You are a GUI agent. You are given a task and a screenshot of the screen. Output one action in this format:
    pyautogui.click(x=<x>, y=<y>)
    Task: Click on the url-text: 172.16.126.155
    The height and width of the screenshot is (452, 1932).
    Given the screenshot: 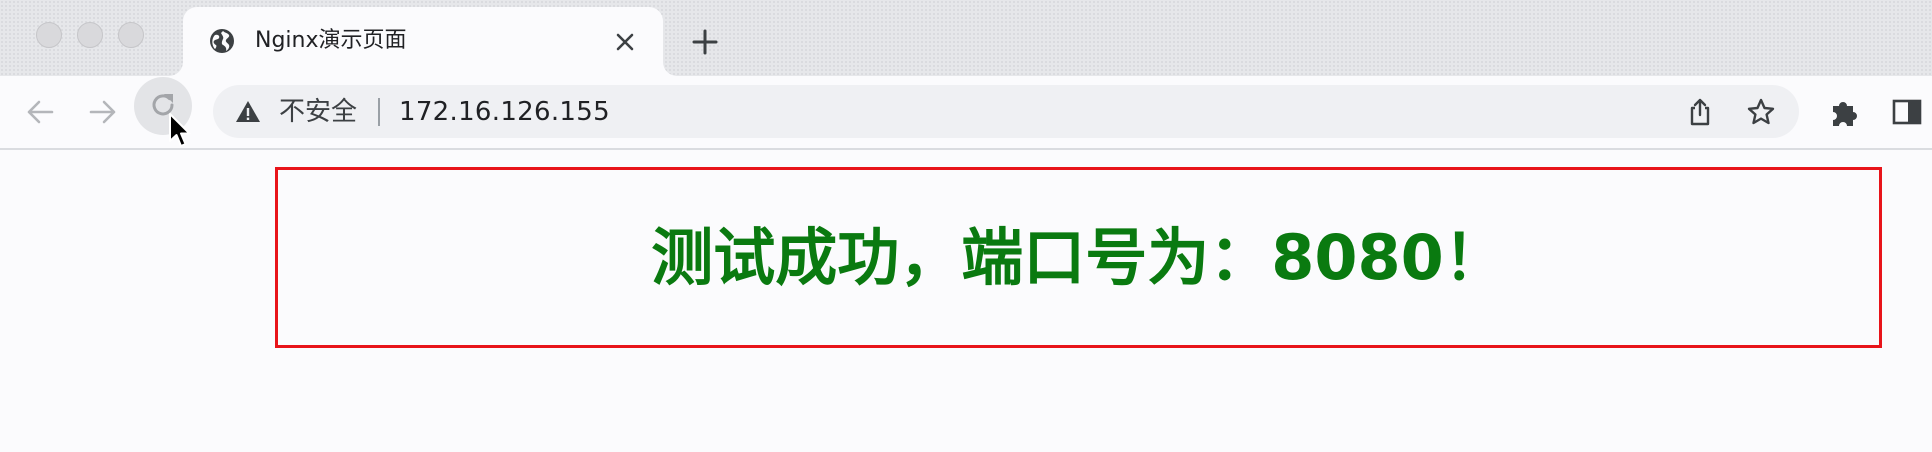 What is the action you would take?
    pyautogui.click(x=504, y=112)
    